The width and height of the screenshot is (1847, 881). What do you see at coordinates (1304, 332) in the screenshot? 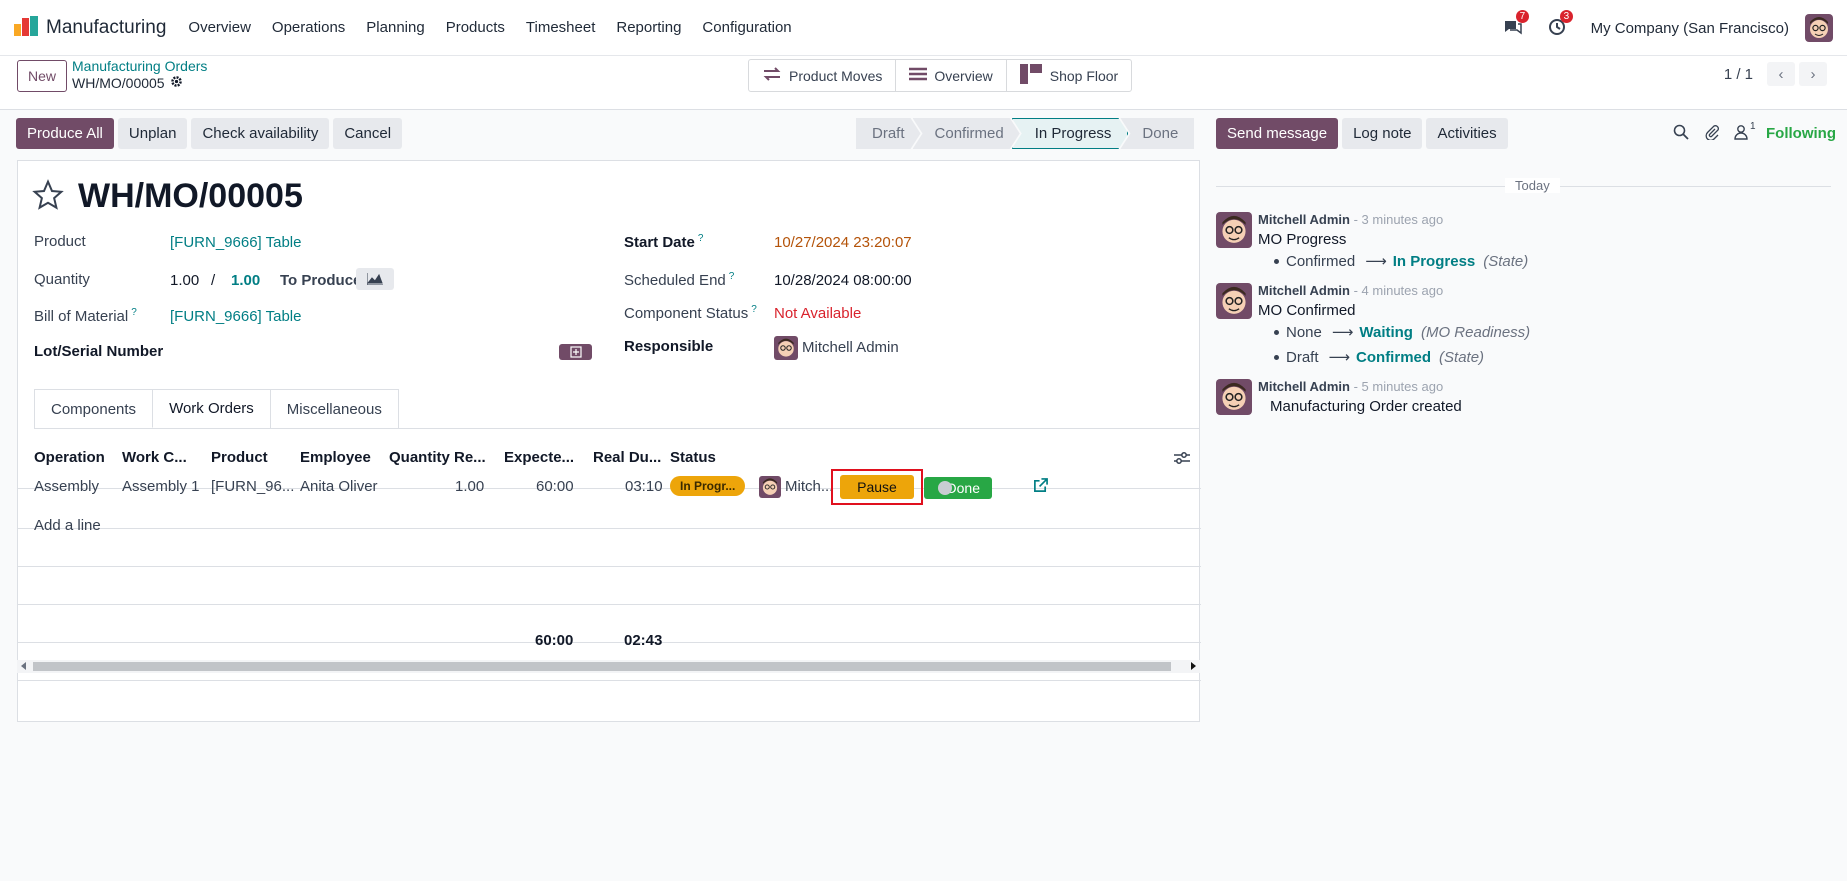
I see `tracking-old: None` at bounding box center [1304, 332].